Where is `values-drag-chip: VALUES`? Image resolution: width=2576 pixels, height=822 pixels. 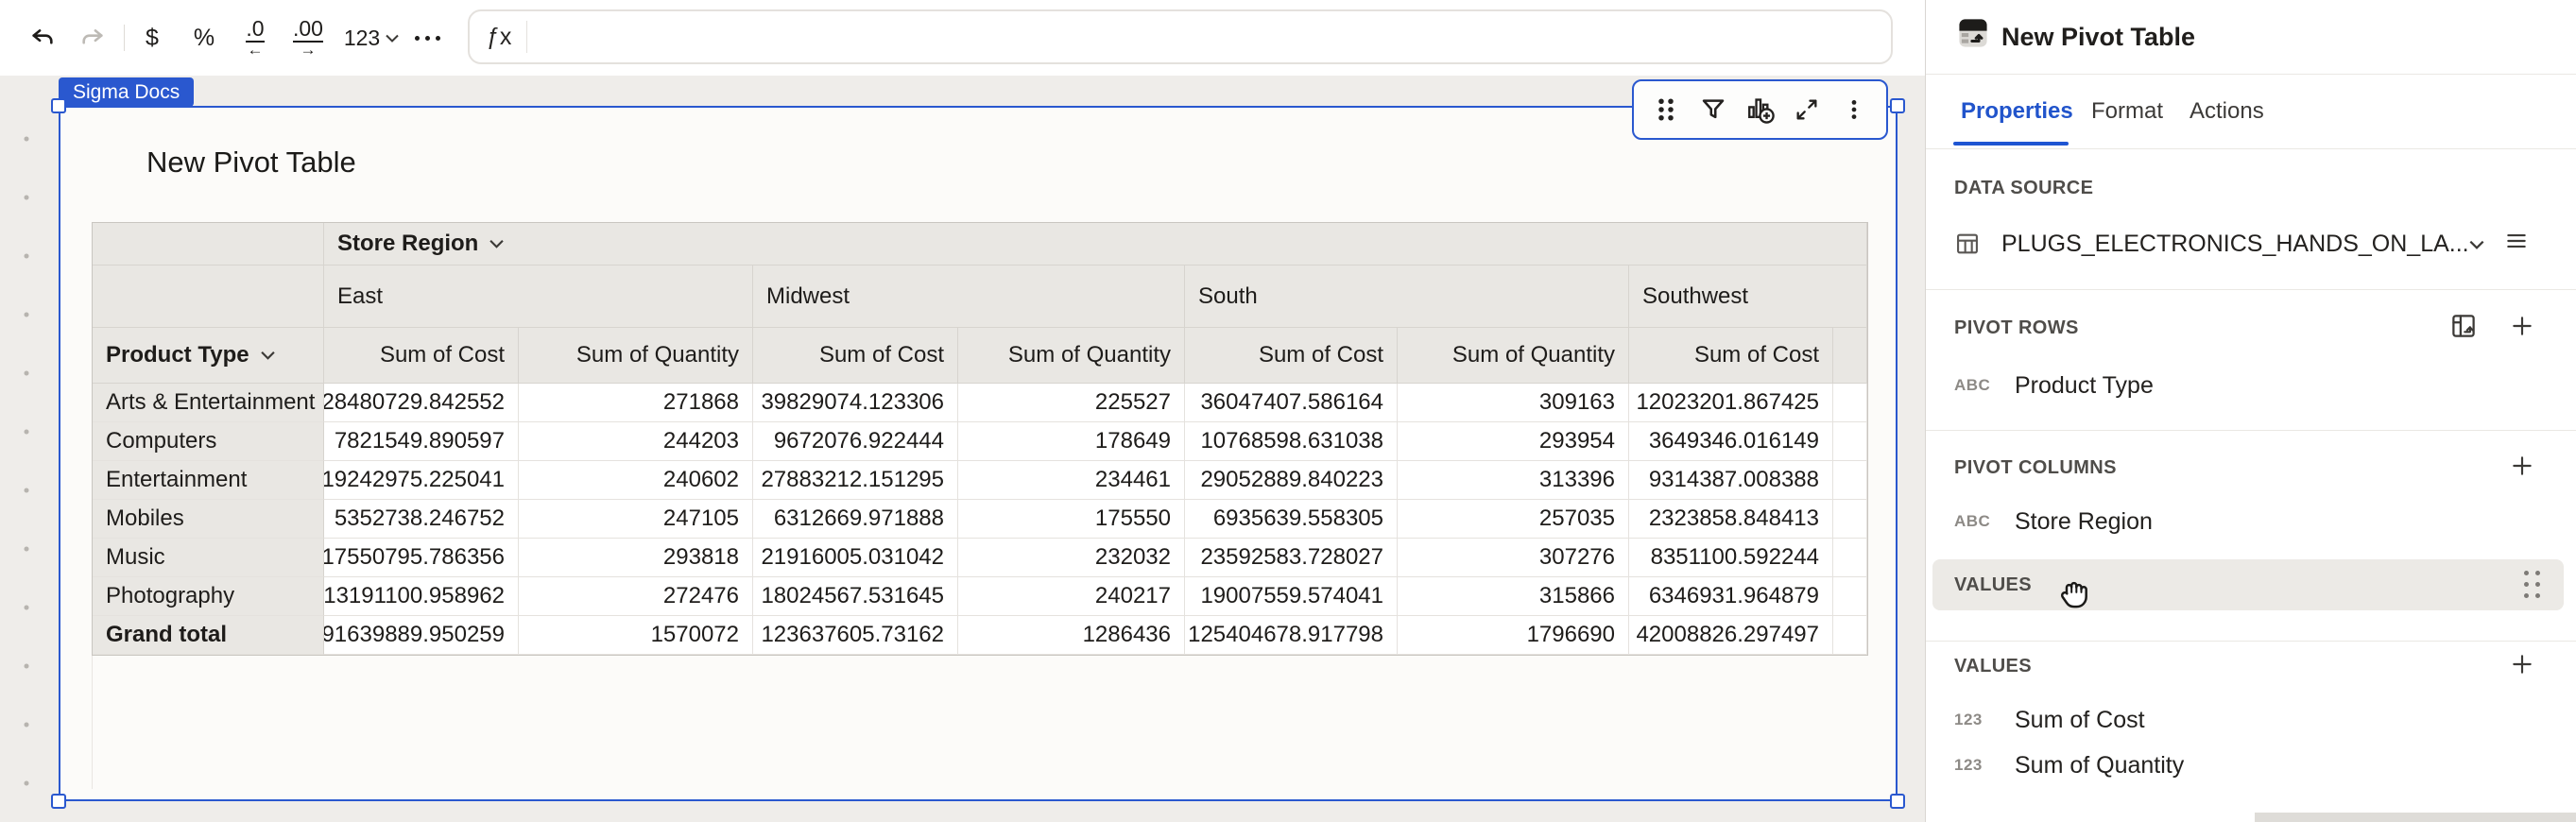 values-drag-chip: VALUES is located at coordinates (2248, 584).